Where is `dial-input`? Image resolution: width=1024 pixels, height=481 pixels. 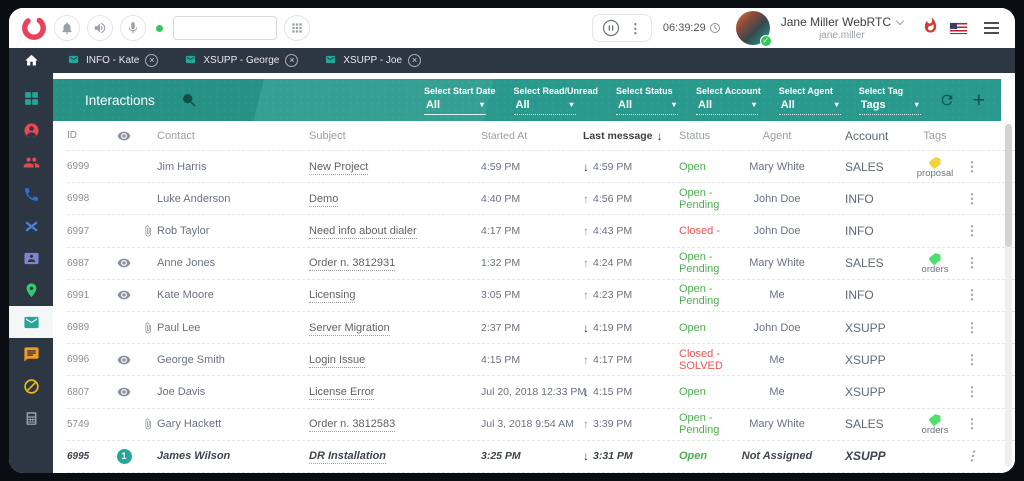 dial-input is located at coordinates (225, 28).